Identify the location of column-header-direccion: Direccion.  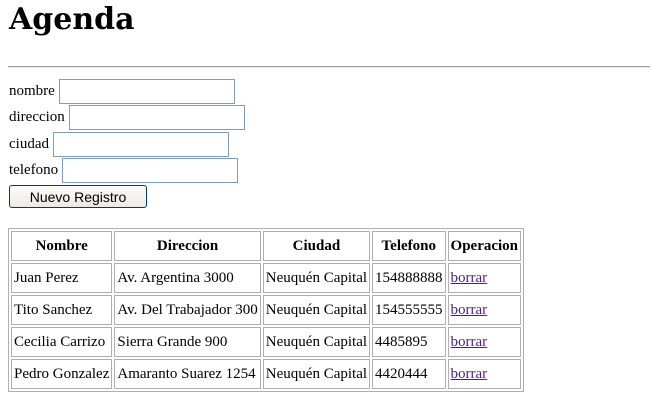
(187, 246).